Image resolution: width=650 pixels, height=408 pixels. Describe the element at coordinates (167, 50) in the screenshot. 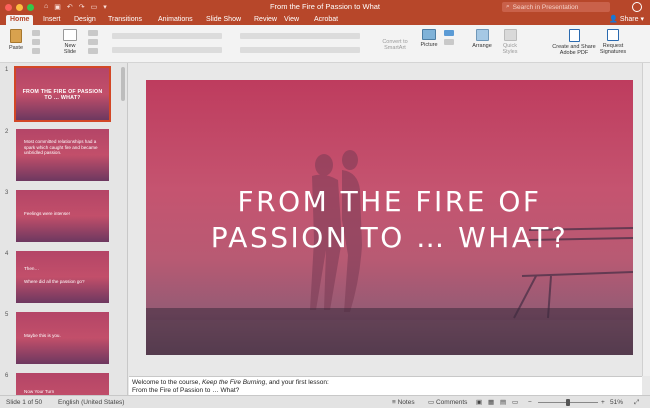

I see `font-format-buttons` at that location.